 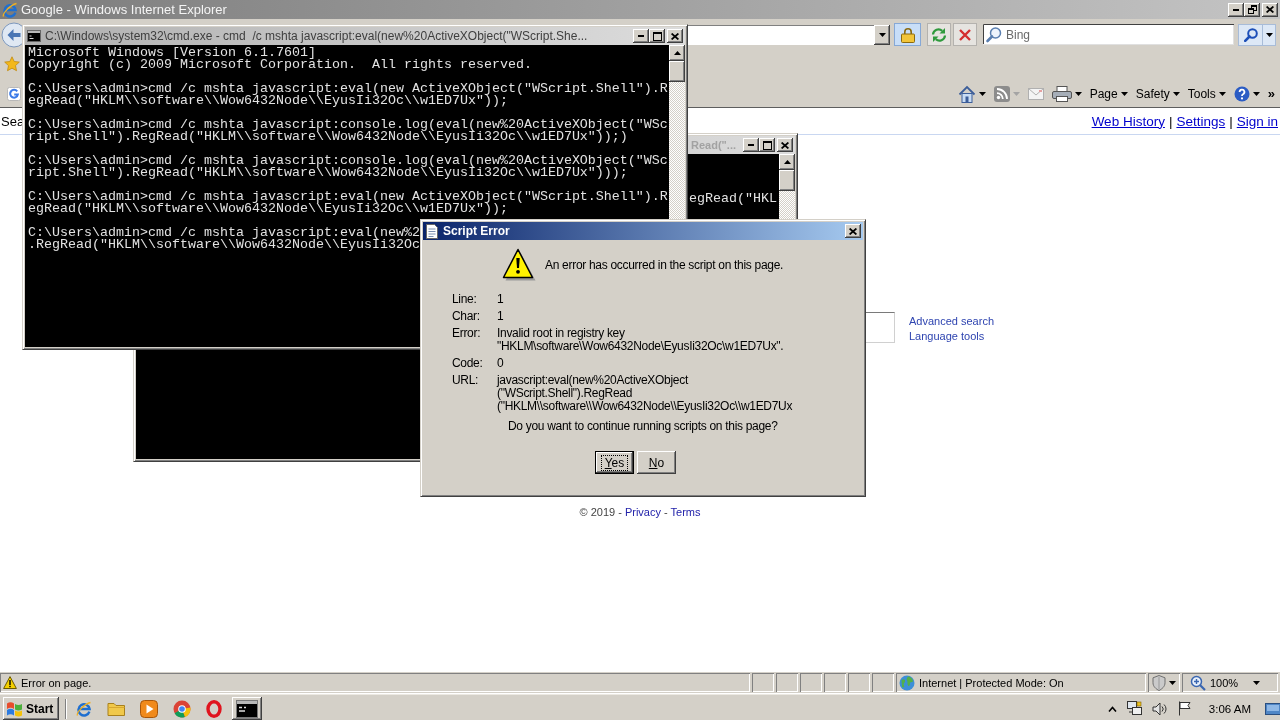 I want to click on search-options-button, so click(x=1269, y=34).